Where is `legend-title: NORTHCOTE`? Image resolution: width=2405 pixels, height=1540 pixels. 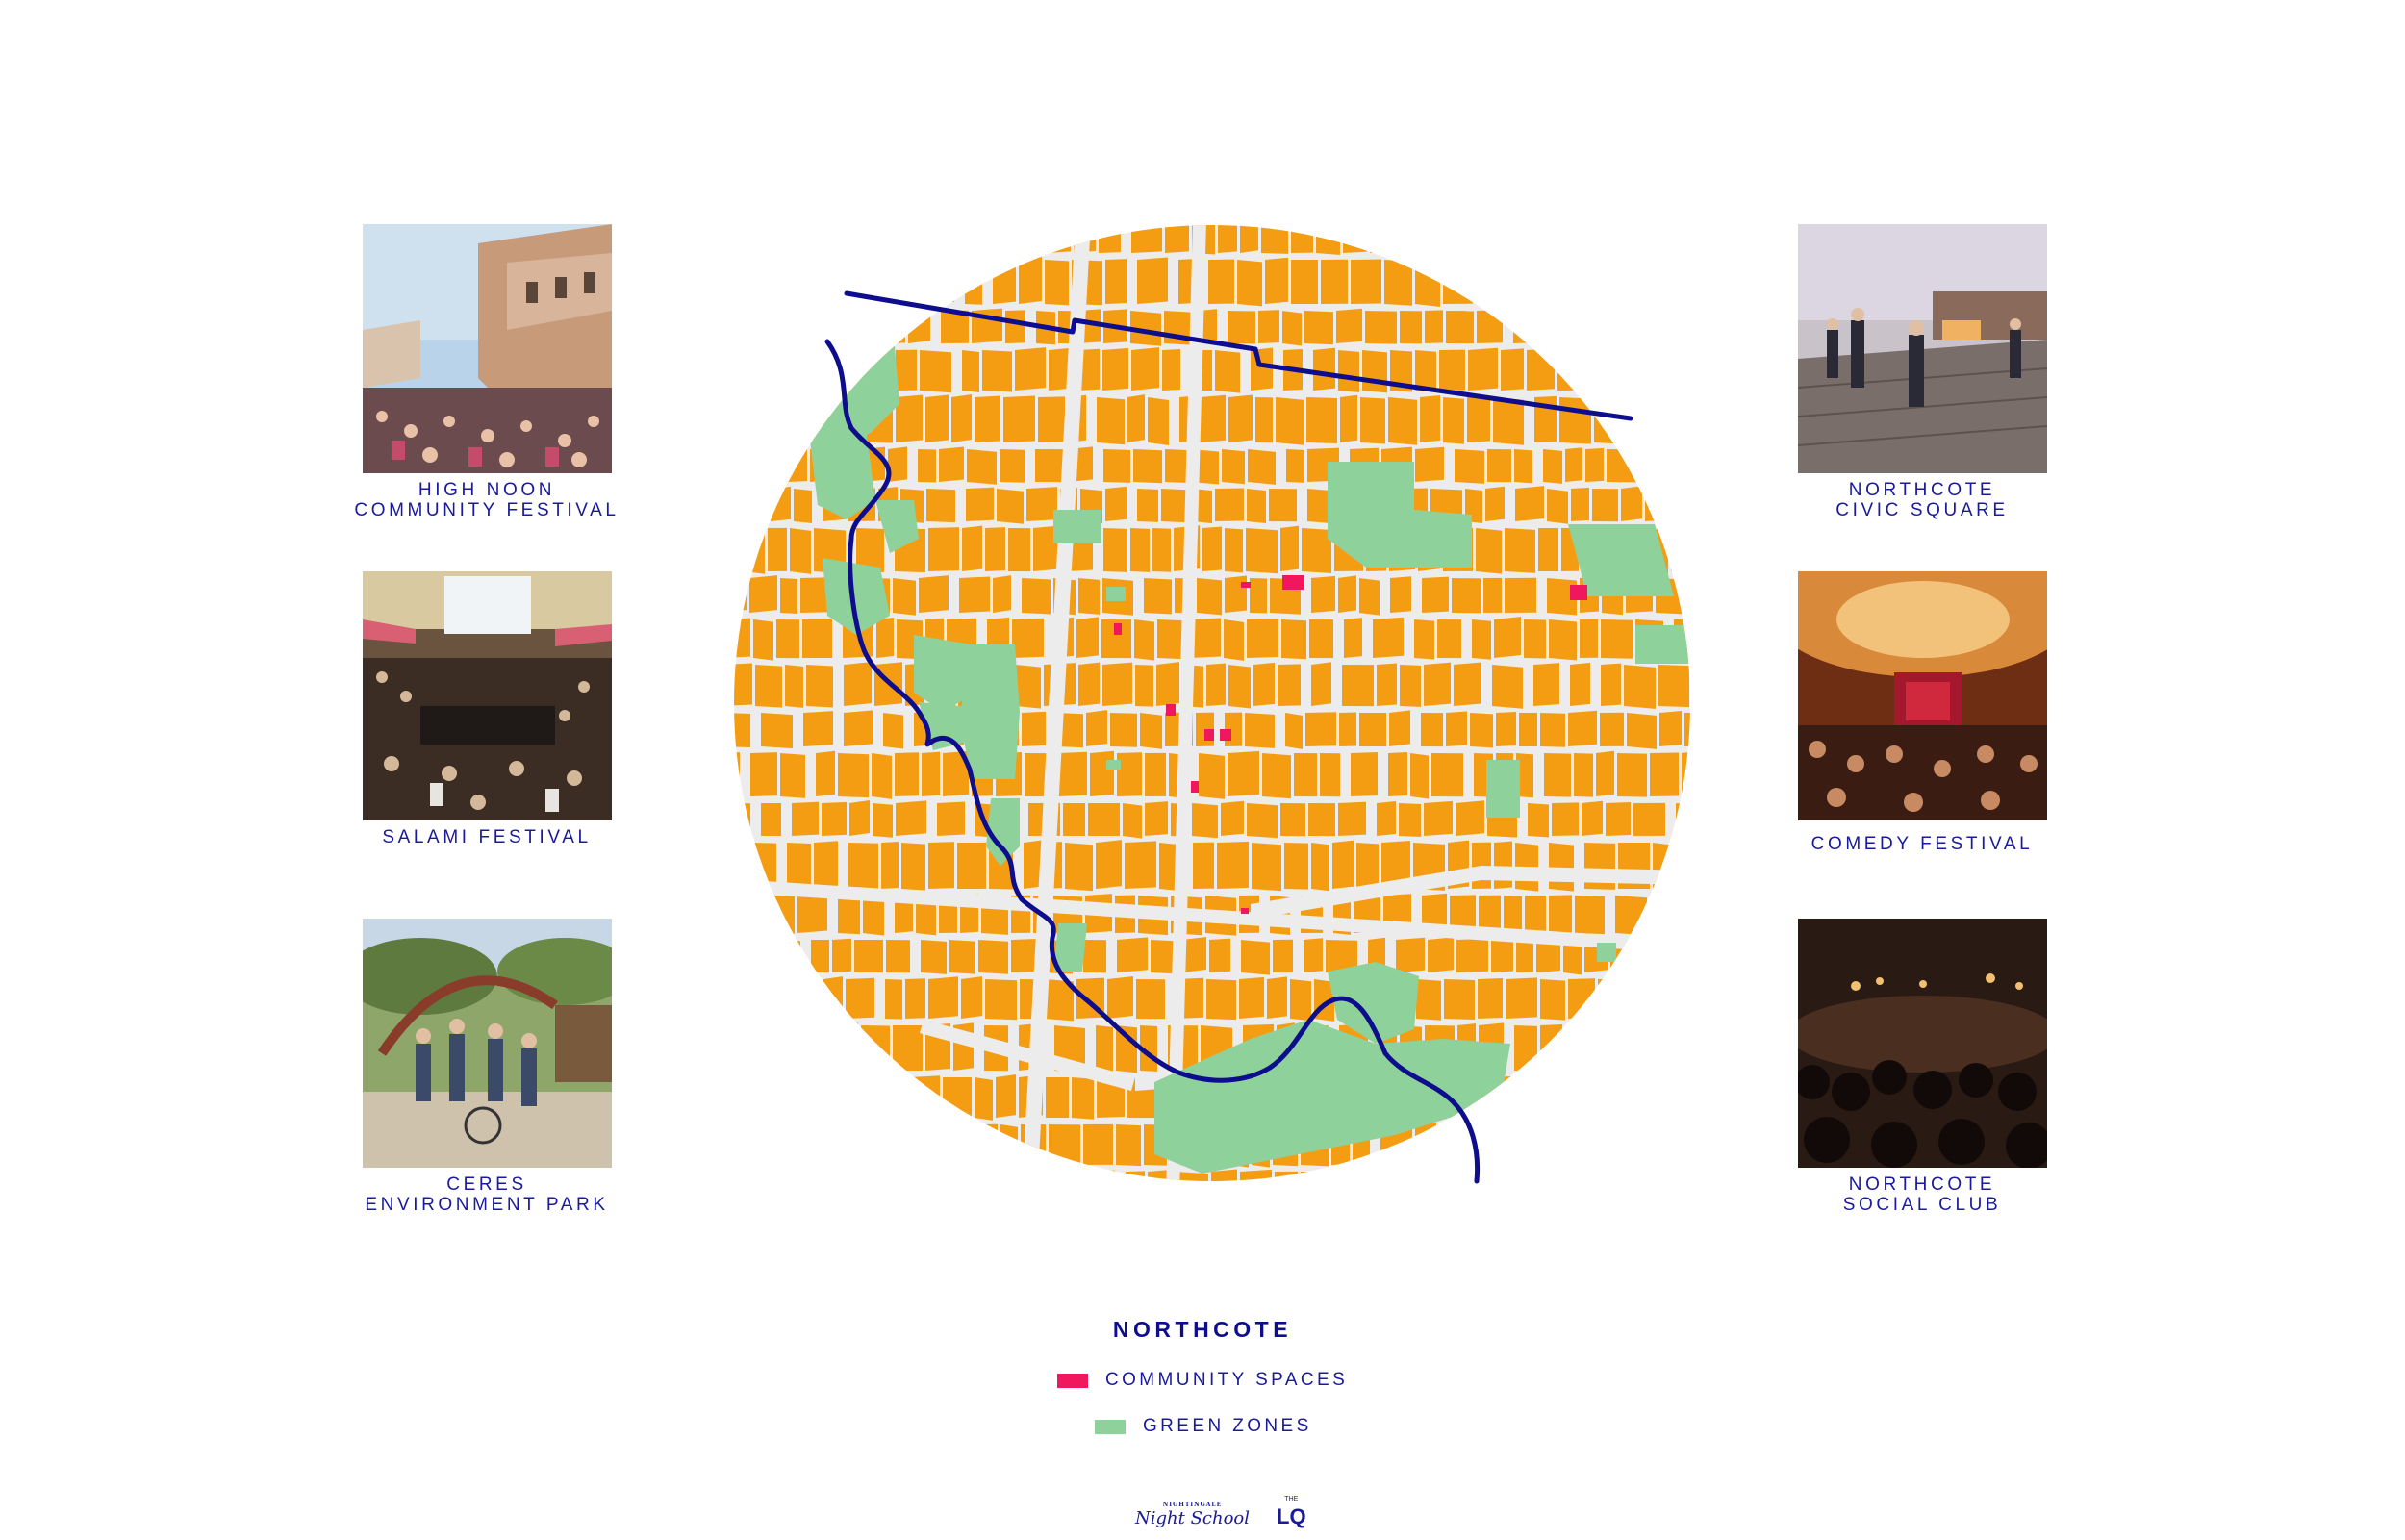
legend-title: NORTHCOTE is located at coordinates (1202, 1329).